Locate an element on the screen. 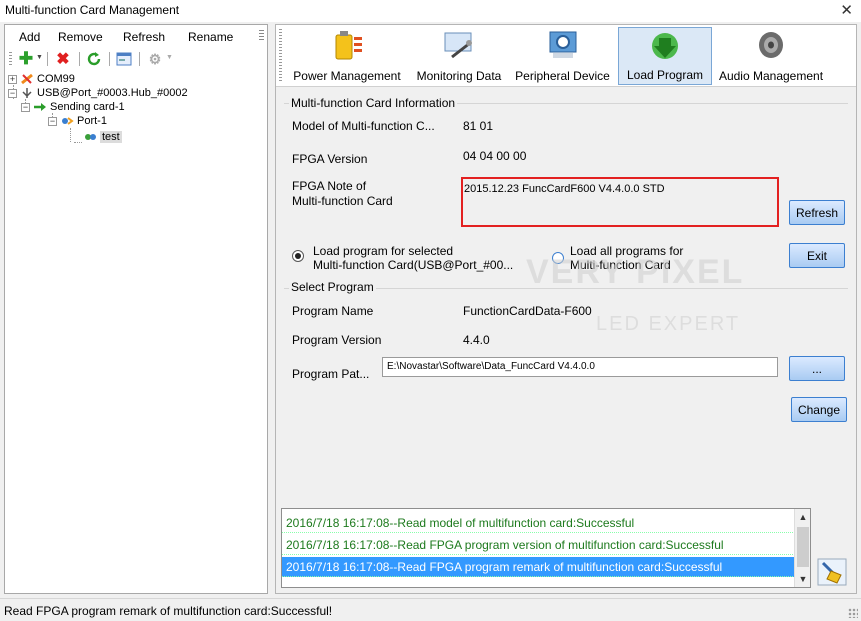 Image resolution: width=861 pixels, height=621 pixels. info-group-title: Multi-function Card Information is located at coordinates (373, 103).